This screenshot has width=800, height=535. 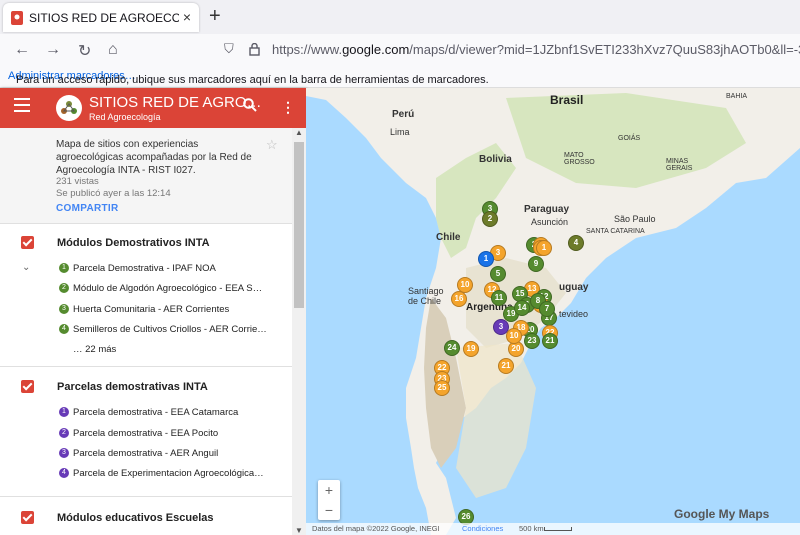 What do you see at coordinates (272, 145) in the screenshot?
I see `star-icon: ☆` at bounding box center [272, 145].